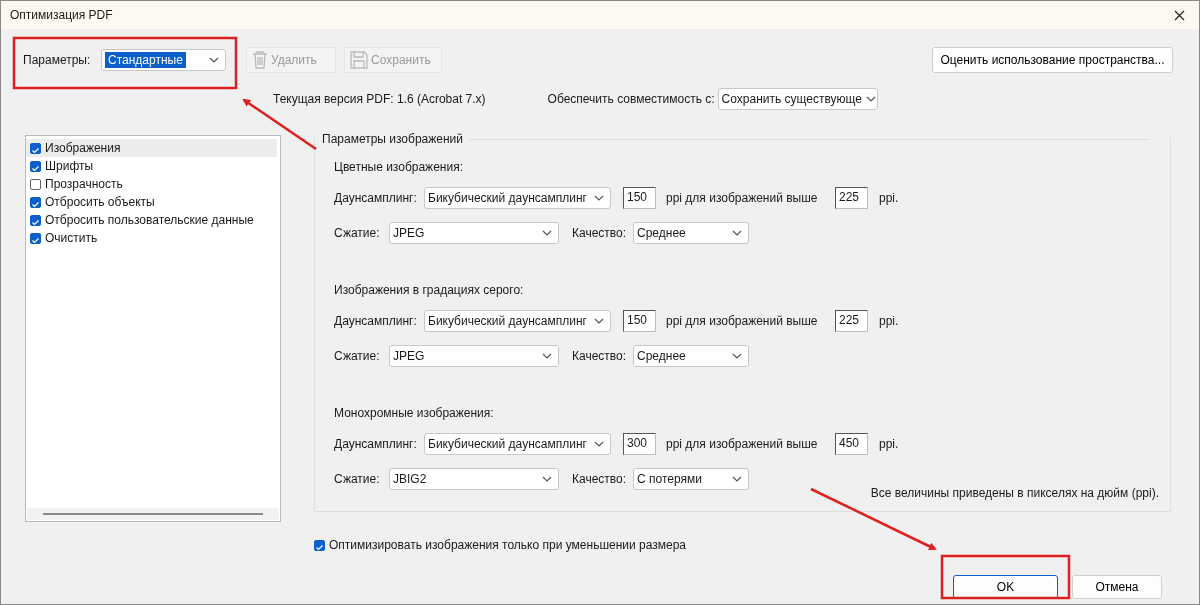 This screenshot has width=1200, height=605. Describe the element at coordinates (508, 545) in the screenshot. I see `optimize-label: Оптимизировать изображения только при уменьшении размера` at that location.